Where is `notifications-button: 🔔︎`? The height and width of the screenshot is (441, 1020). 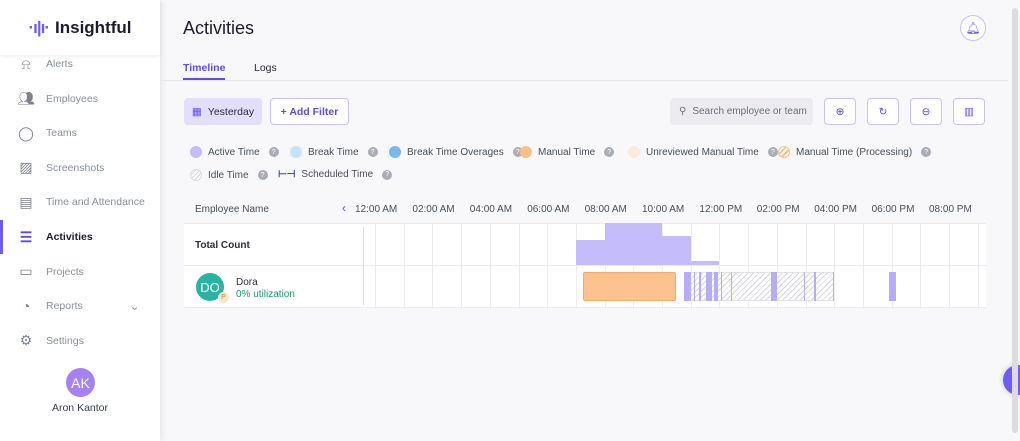
notifications-button: 🔔︎ is located at coordinates (973, 28).